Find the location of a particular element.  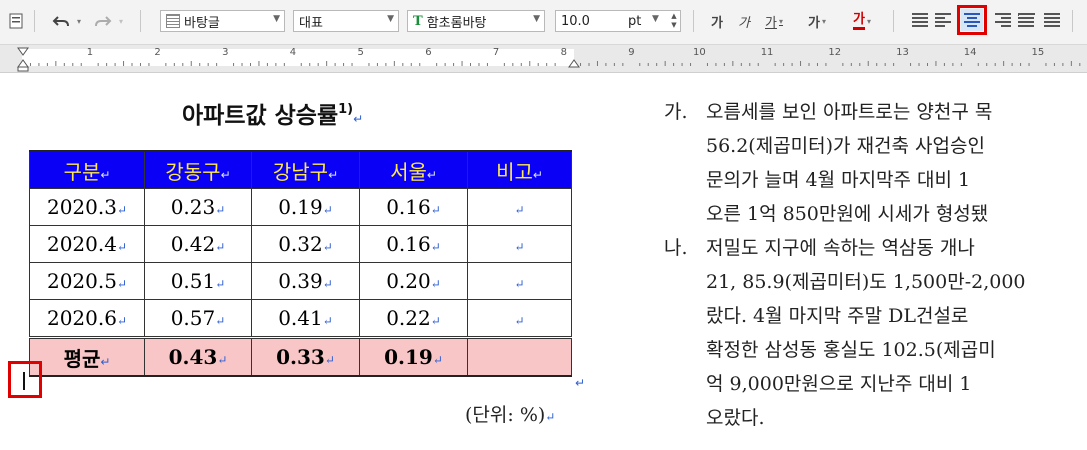

text-line: 오랐다. is located at coordinates (735, 418).